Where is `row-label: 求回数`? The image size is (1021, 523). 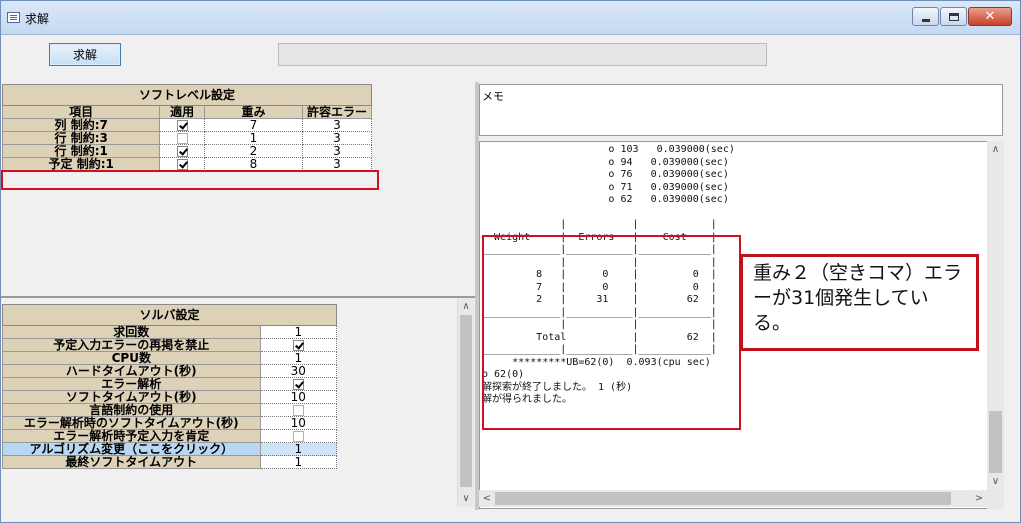 row-label: 求回数 is located at coordinates (131, 332).